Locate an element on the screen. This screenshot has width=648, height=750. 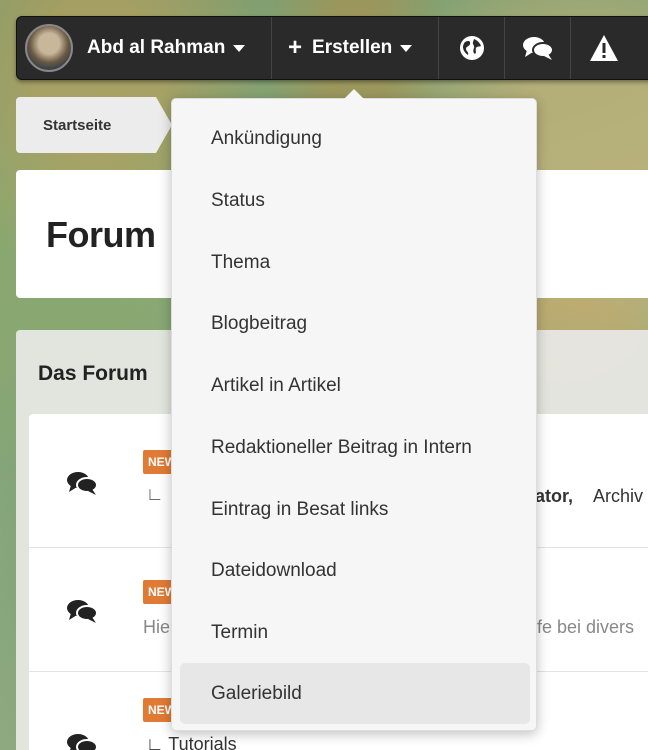
breadcrumb: Startseite is located at coordinates (94, 125).